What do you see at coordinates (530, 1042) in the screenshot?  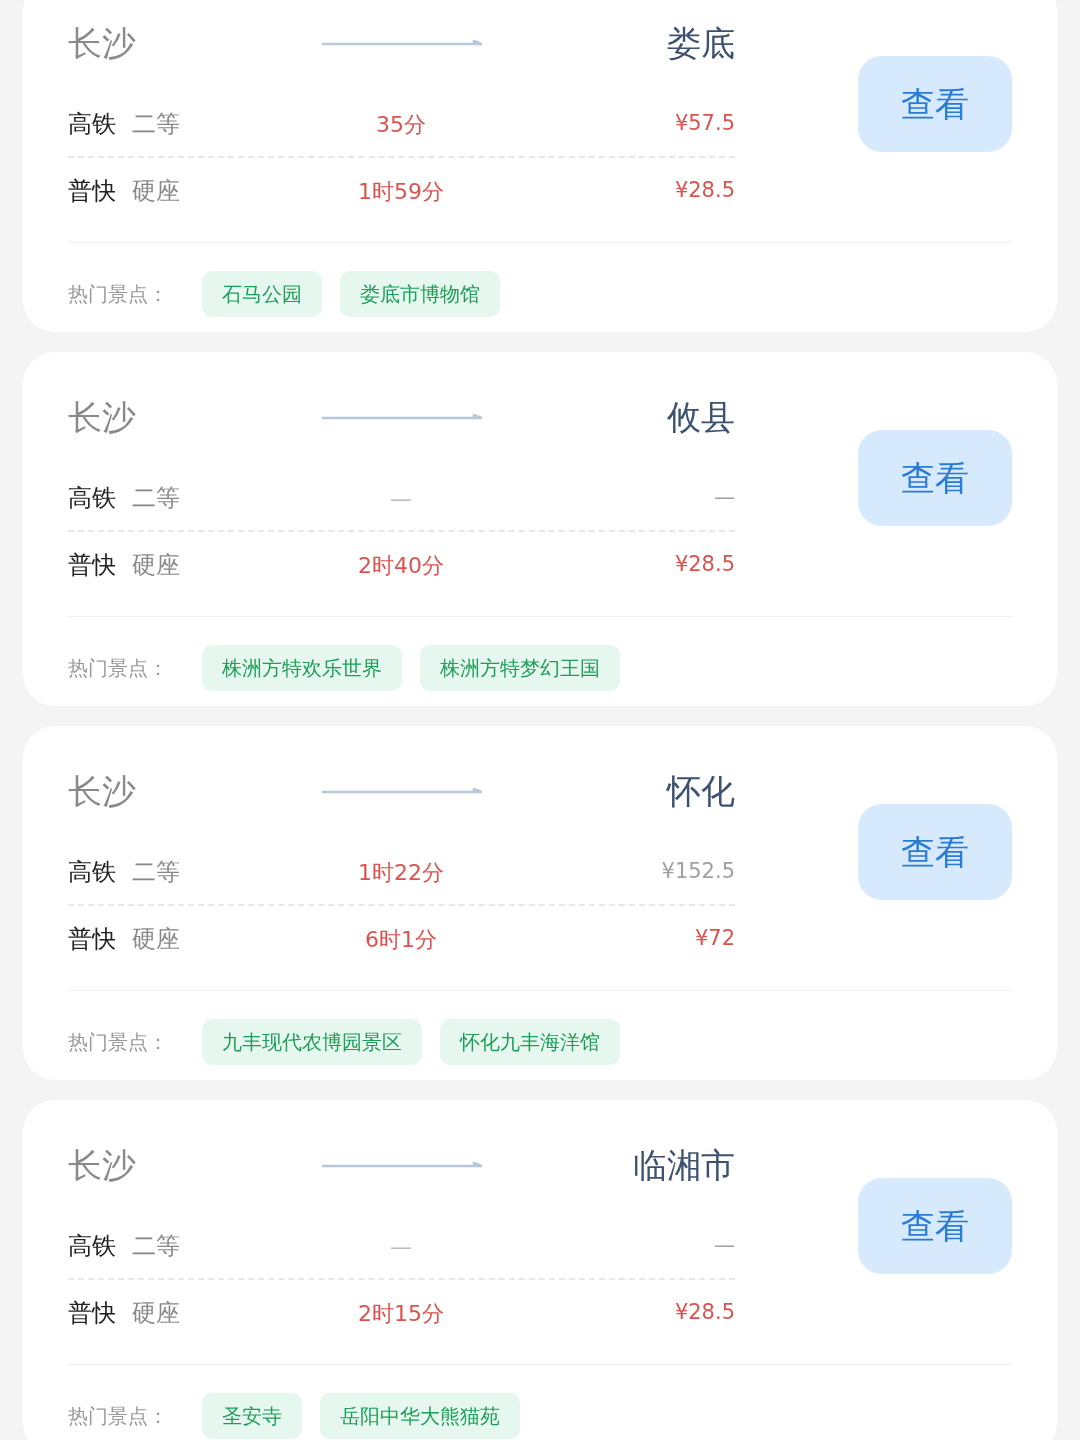 I see `attraction-tag: 怀化九丰海洋馆` at bounding box center [530, 1042].